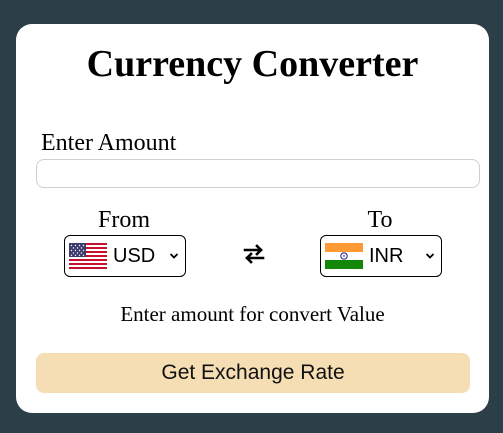 The image size is (503, 433). Describe the element at coordinates (254, 254) in the screenshot. I see `swap-arrows-icon` at that location.